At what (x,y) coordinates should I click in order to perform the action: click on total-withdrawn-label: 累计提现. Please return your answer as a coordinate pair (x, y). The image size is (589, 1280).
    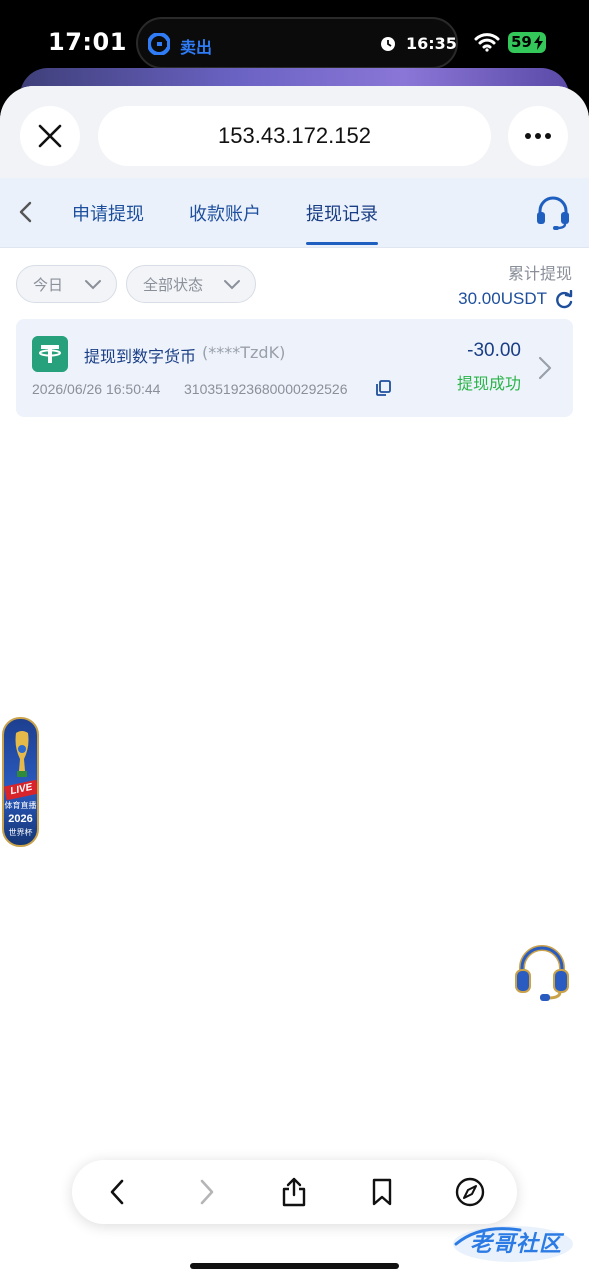
    Looking at the image, I should click on (539, 273).